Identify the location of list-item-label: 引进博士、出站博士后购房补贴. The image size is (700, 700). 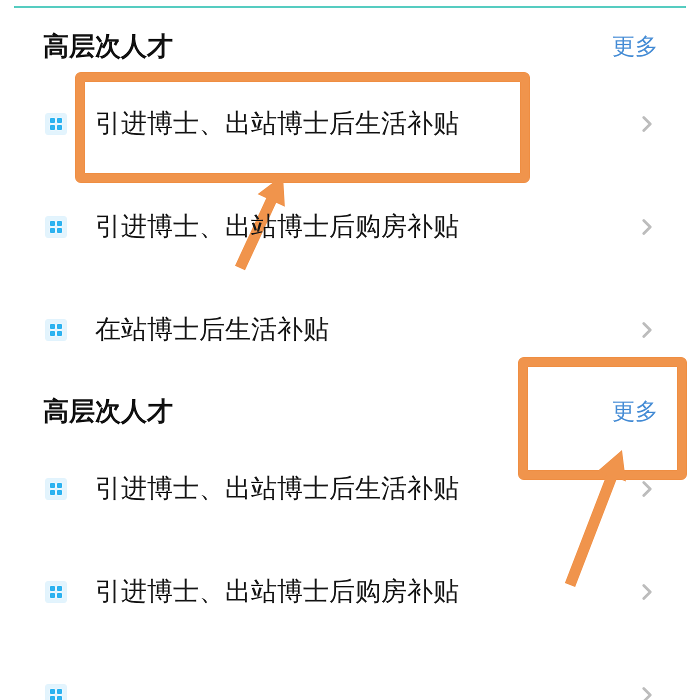
(277, 591).